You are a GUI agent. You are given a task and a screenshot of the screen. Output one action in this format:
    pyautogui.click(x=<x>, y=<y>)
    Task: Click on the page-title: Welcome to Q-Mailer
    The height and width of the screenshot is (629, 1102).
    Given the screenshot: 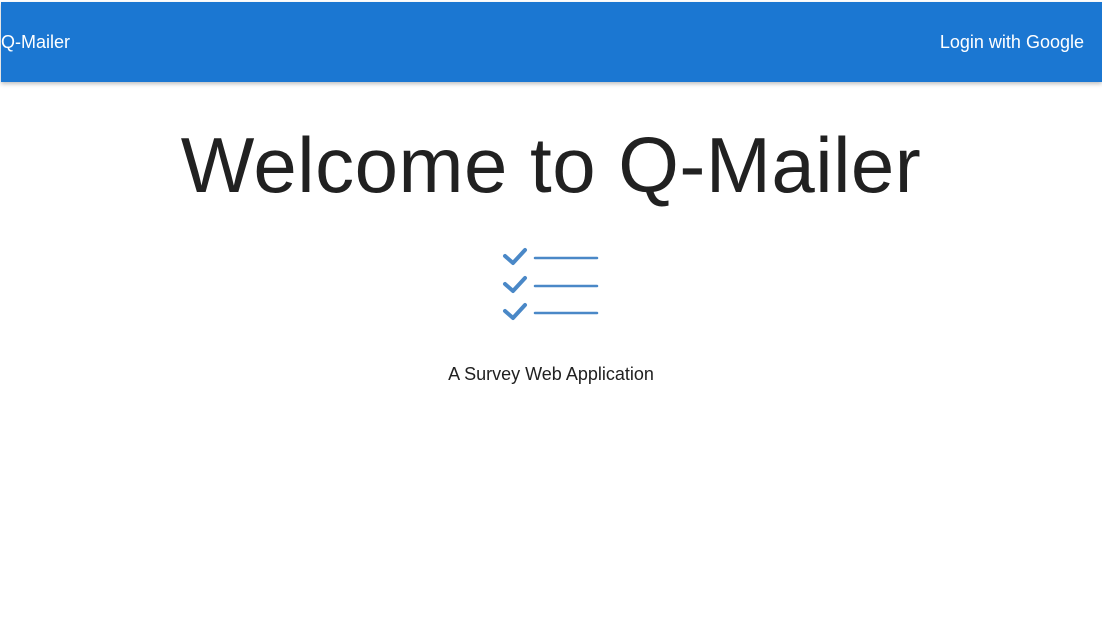 What is the action you would take?
    pyautogui.click(x=551, y=165)
    